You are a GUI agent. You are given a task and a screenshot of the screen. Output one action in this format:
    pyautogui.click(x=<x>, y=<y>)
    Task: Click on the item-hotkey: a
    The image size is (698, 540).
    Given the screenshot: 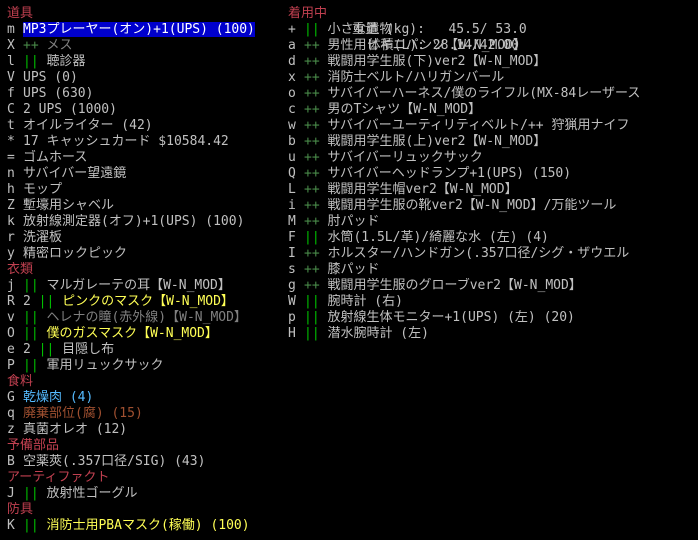 What is the action you would take?
    pyautogui.click(x=292, y=45)
    